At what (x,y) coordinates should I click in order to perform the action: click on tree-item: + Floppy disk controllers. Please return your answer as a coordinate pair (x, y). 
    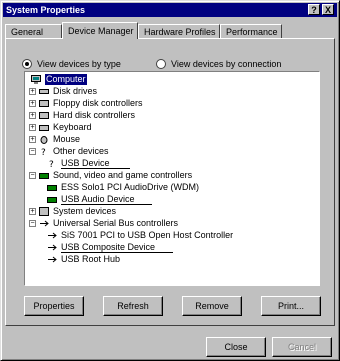
    Looking at the image, I should click on (86, 103).